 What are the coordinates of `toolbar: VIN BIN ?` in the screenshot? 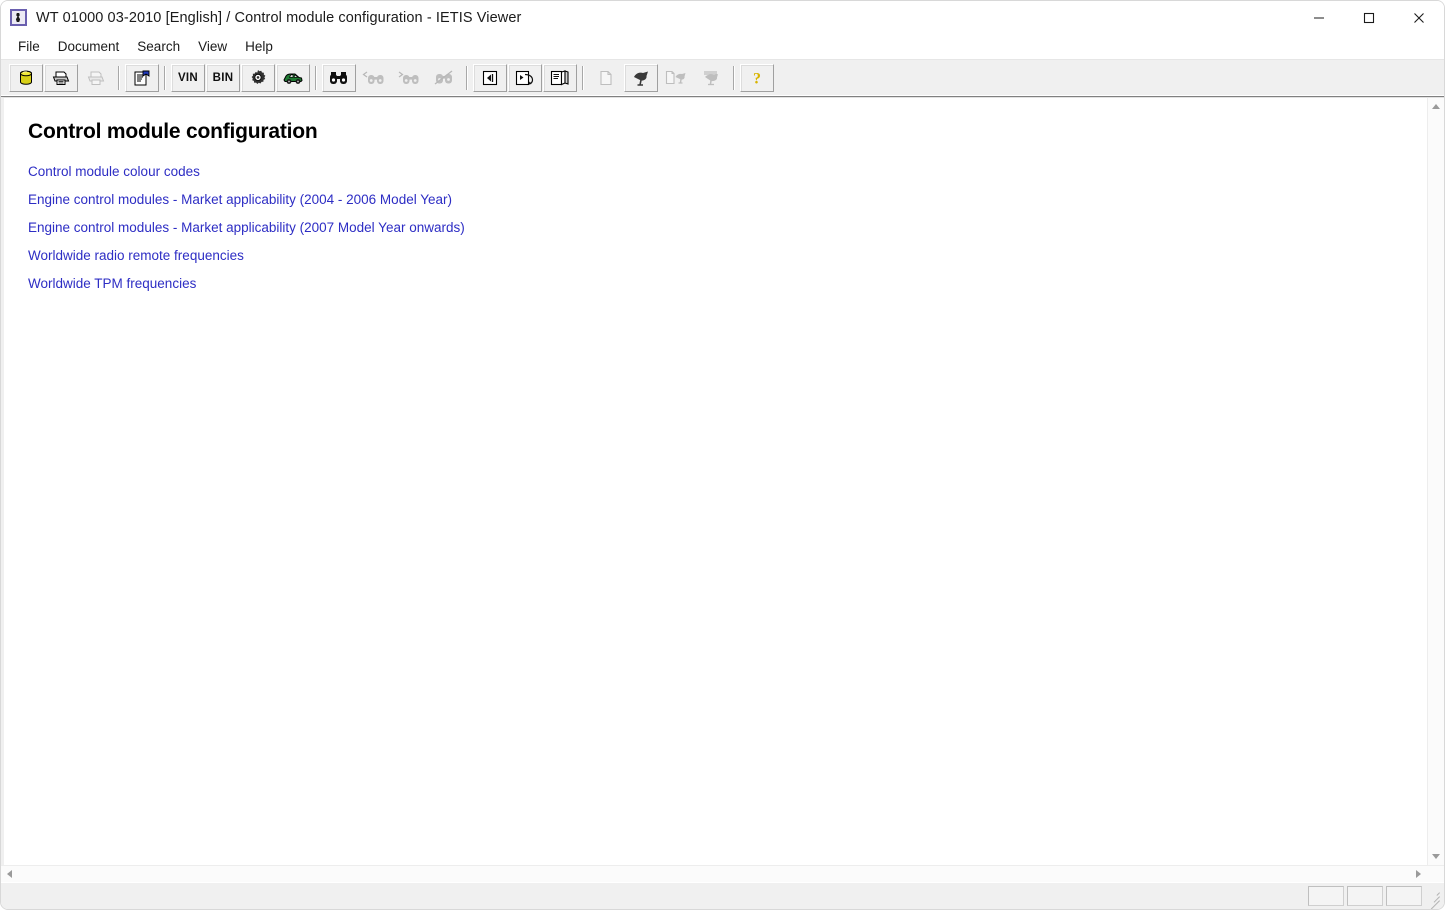 It's located at (722, 78).